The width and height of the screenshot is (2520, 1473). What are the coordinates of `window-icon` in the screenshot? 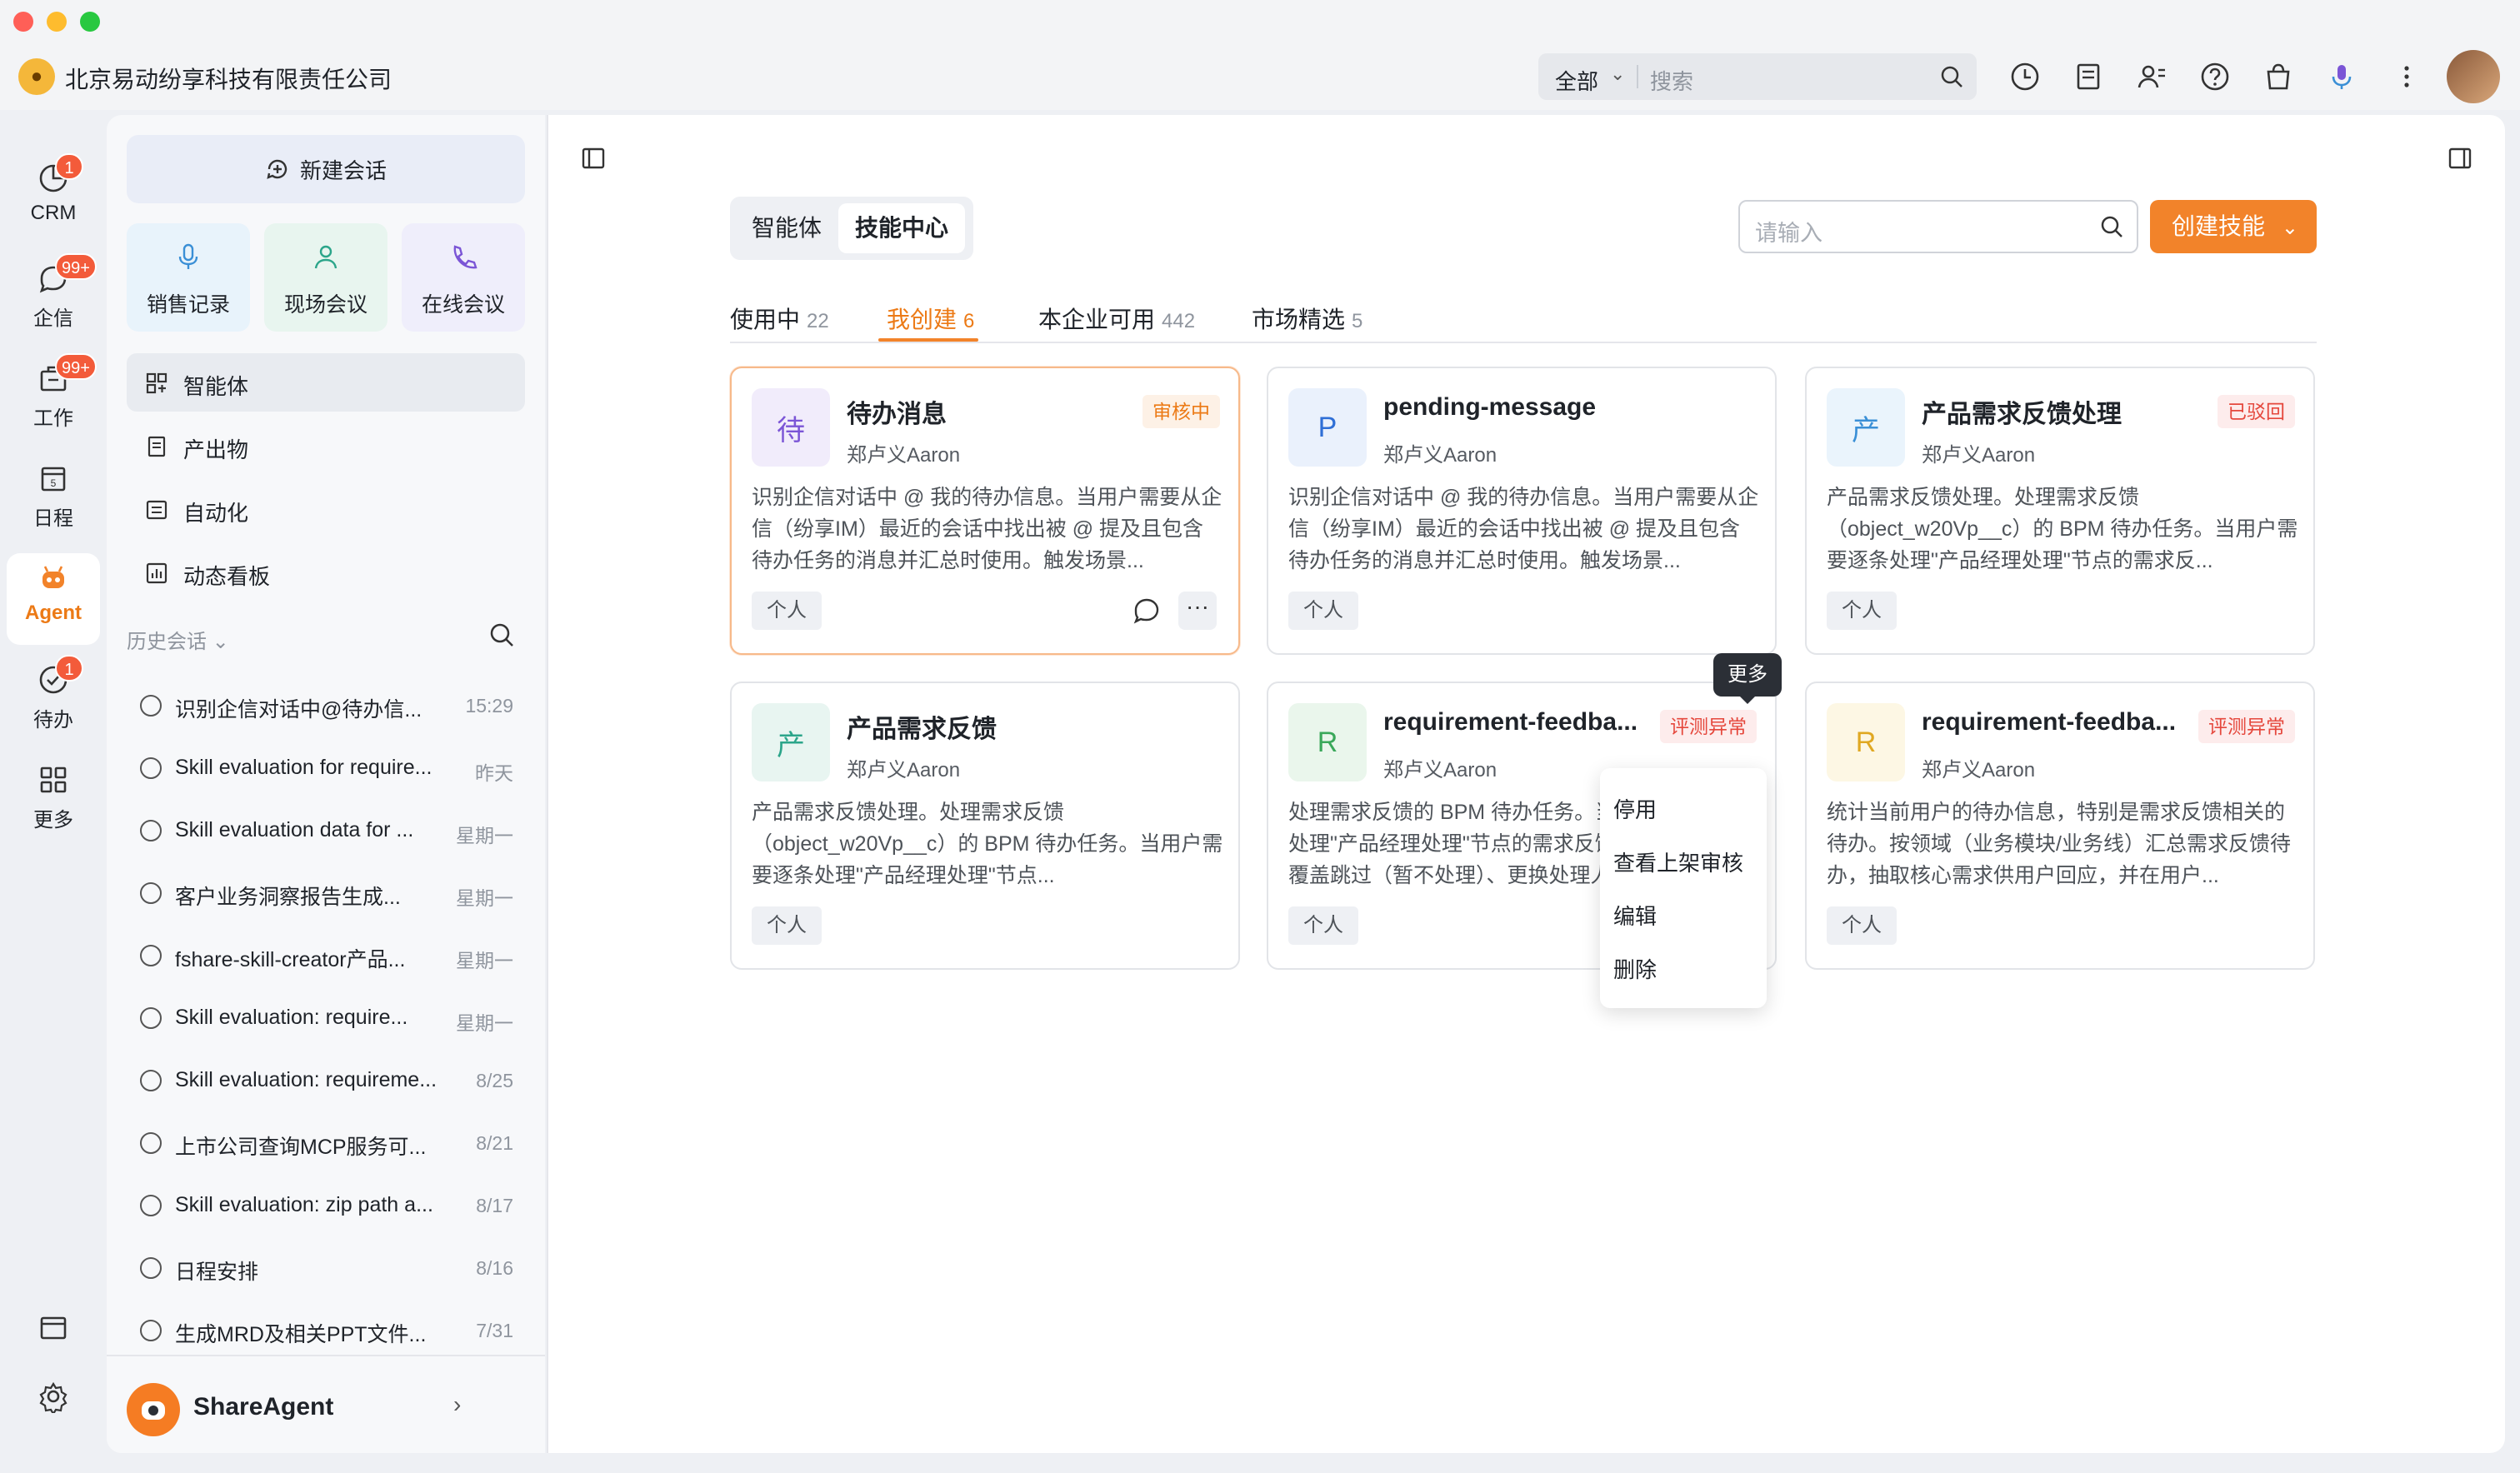 It's located at (54, 1328).